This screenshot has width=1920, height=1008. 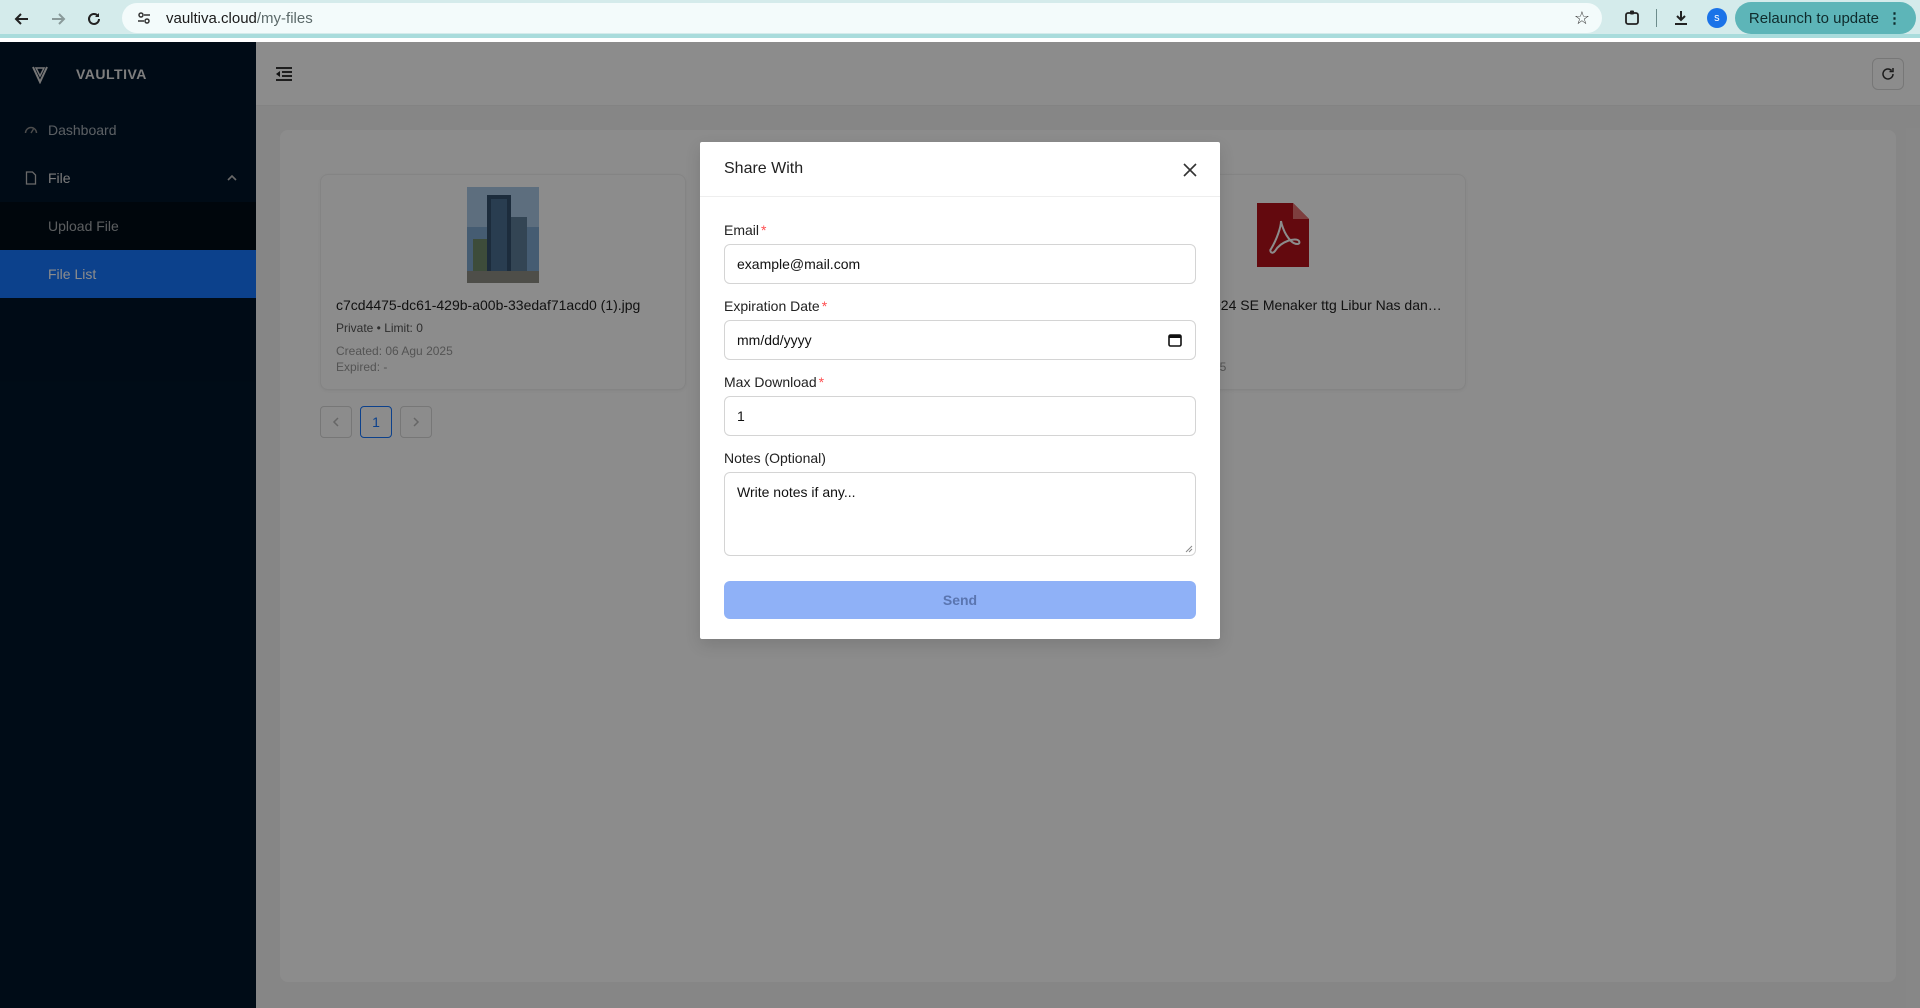 What do you see at coordinates (1813, 18) in the screenshot?
I see `relaunch-label: Relaunch to update` at bounding box center [1813, 18].